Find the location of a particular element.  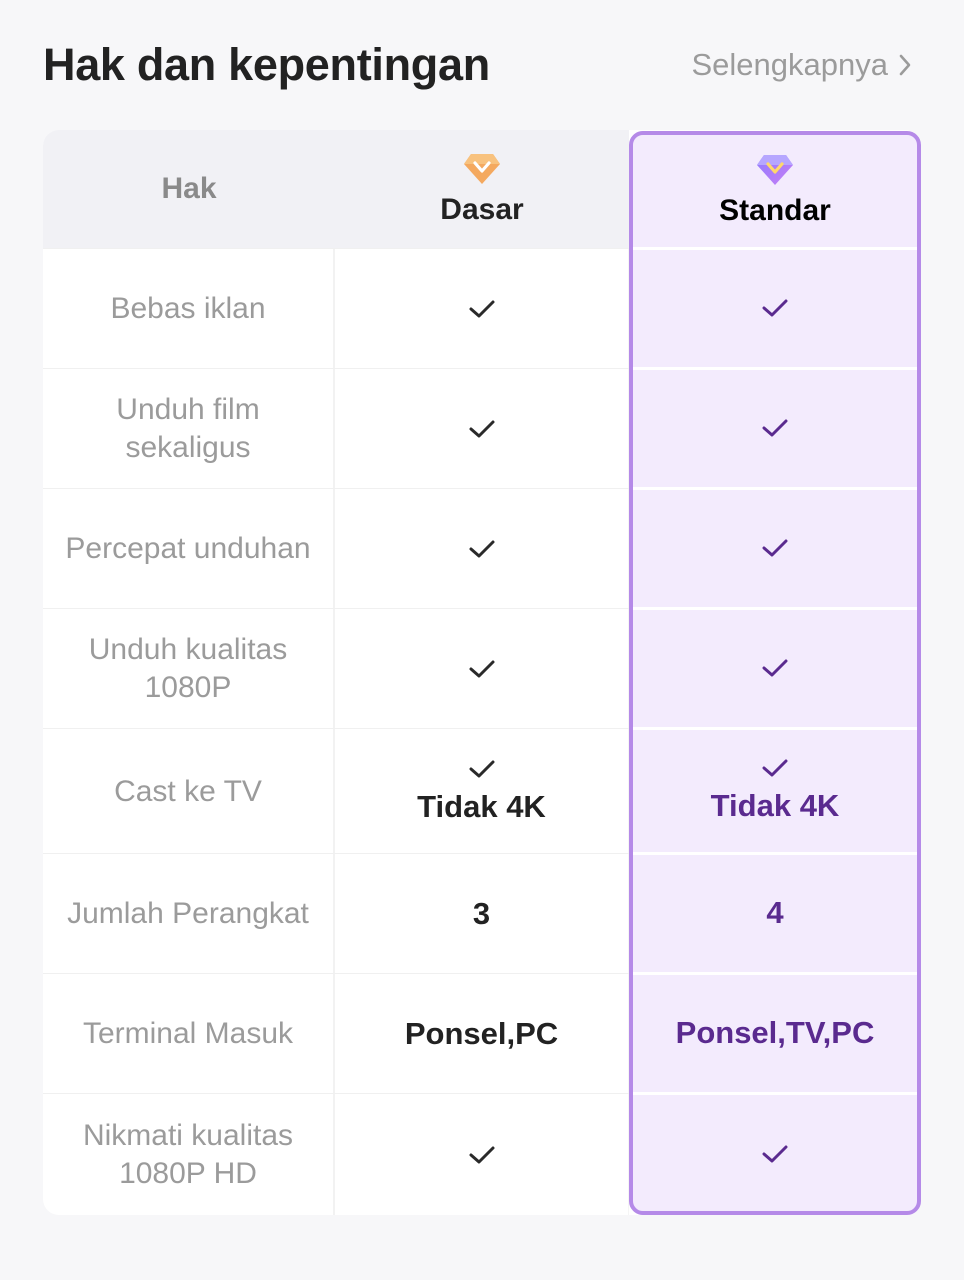

benefit-label: Terminal Masuk is located at coordinates (189, 1034).